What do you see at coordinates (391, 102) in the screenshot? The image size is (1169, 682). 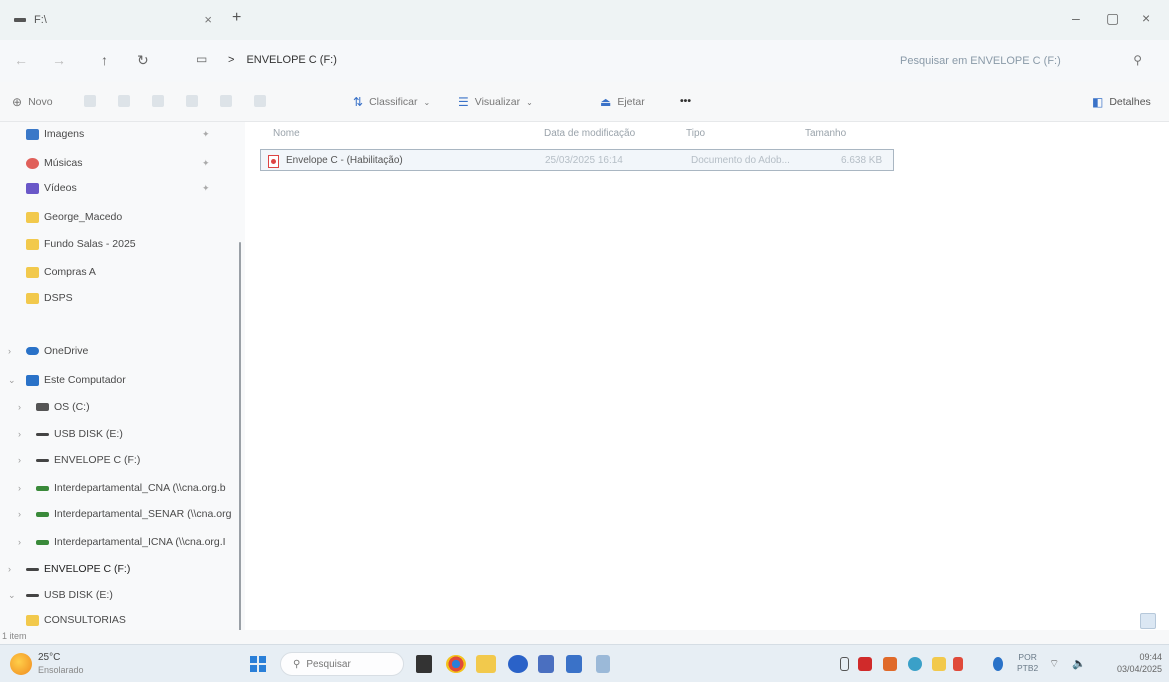 I see `sort-button: ⇅ Classificar ⌄` at bounding box center [391, 102].